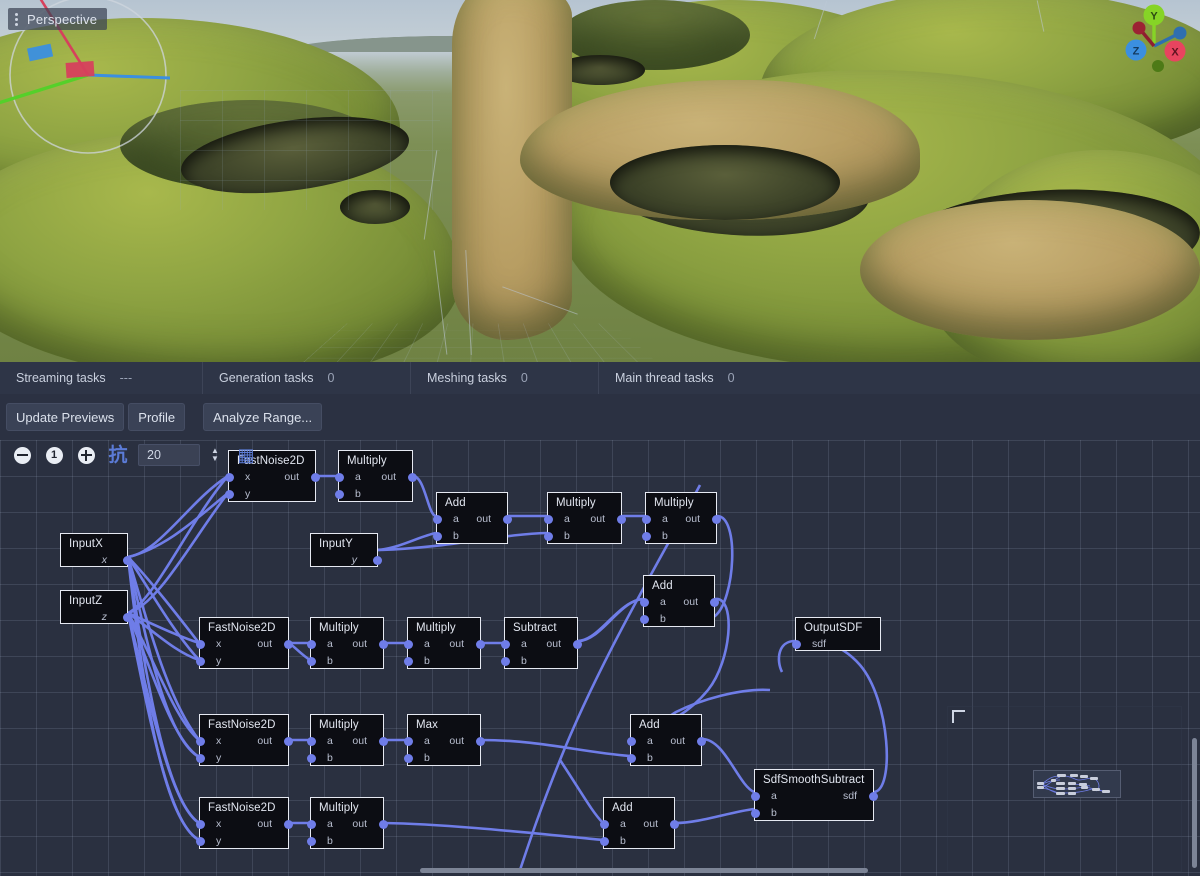  Describe the element at coordinates (246, 455) in the screenshot. I see `grid-toggle-button: ▦` at that location.